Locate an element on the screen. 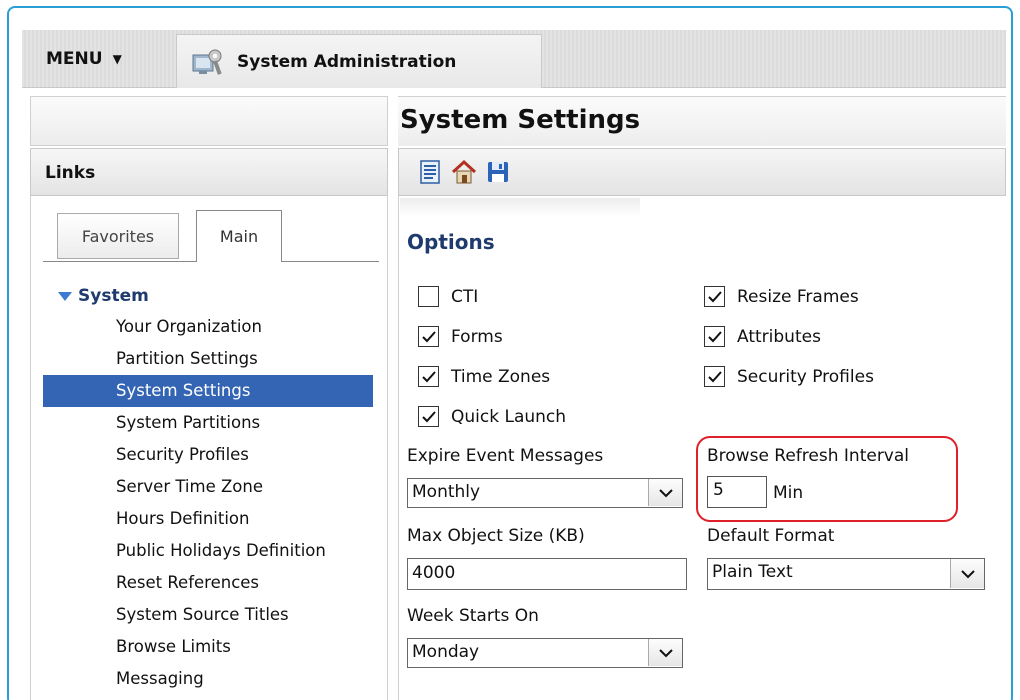 Image resolution: width=1020 pixels, height=700 pixels. tree-item-security-profiles: Security Profiles is located at coordinates (208, 455).